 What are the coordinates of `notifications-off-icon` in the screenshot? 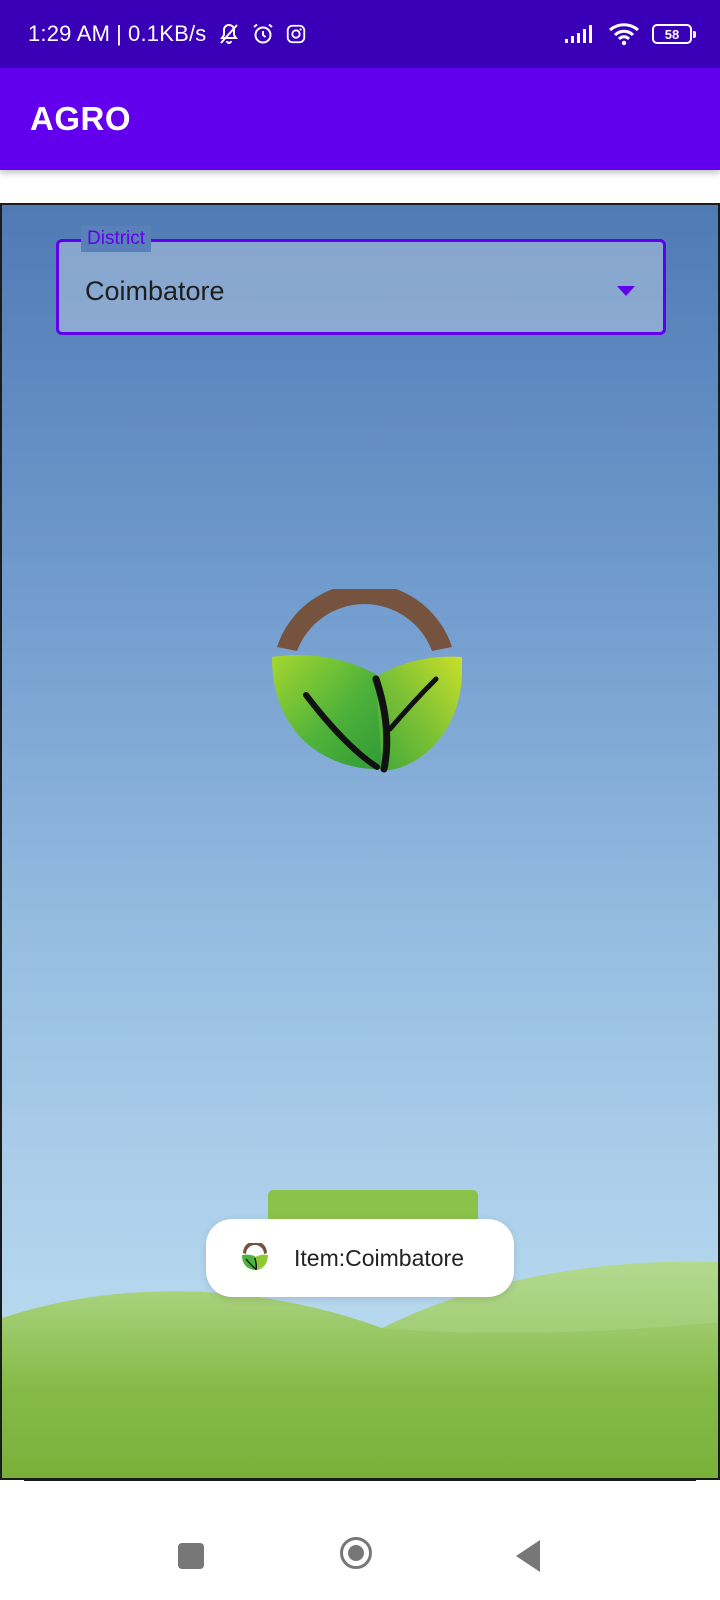 It's located at (228, 33).